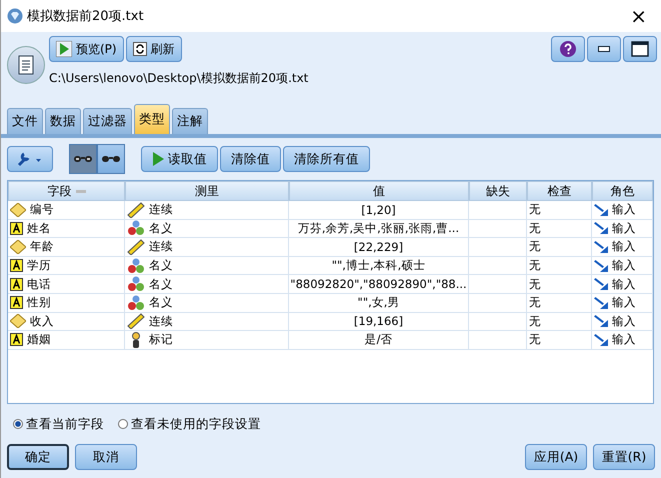  Describe the element at coordinates (107, 121) in the screenshot. I see `tab: 过滤器` at that location.